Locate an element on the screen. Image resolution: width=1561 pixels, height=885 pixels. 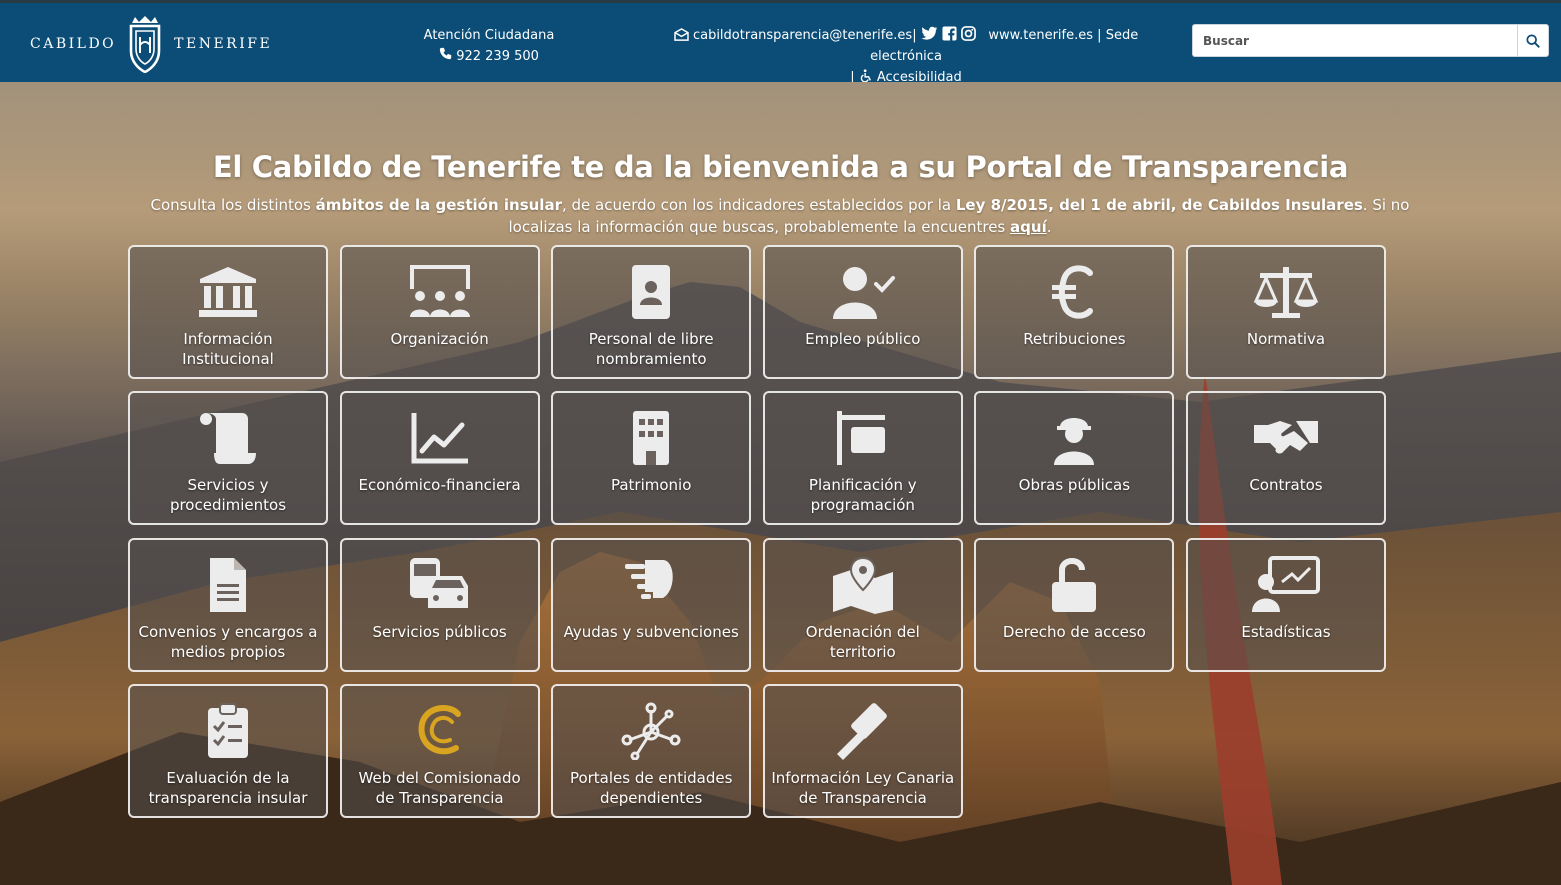
search-button is located at coordinates (1533, 40).